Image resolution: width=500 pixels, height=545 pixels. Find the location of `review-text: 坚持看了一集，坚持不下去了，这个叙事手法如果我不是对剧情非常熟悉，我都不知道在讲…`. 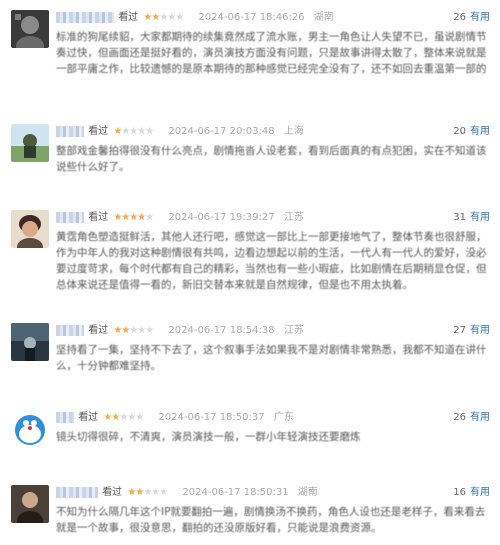

review-text: 坚持看了一集，坚持不下去了，这个叙事手法如果我不是对剧情非常熟悉，我都不知道在讲… is located at coordinates (271, 358).